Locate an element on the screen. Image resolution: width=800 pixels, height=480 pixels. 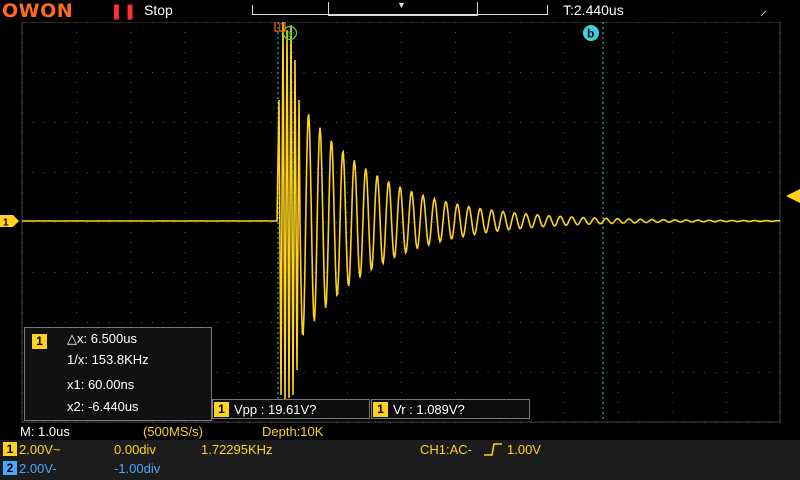
cursor-b-badge: b is located at coordinates (591, 33).